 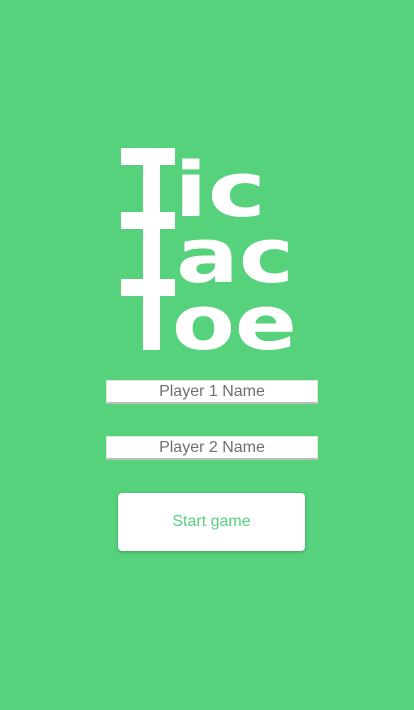 I want to click on logo-word-toe: oe, so click(x=234, y=319).